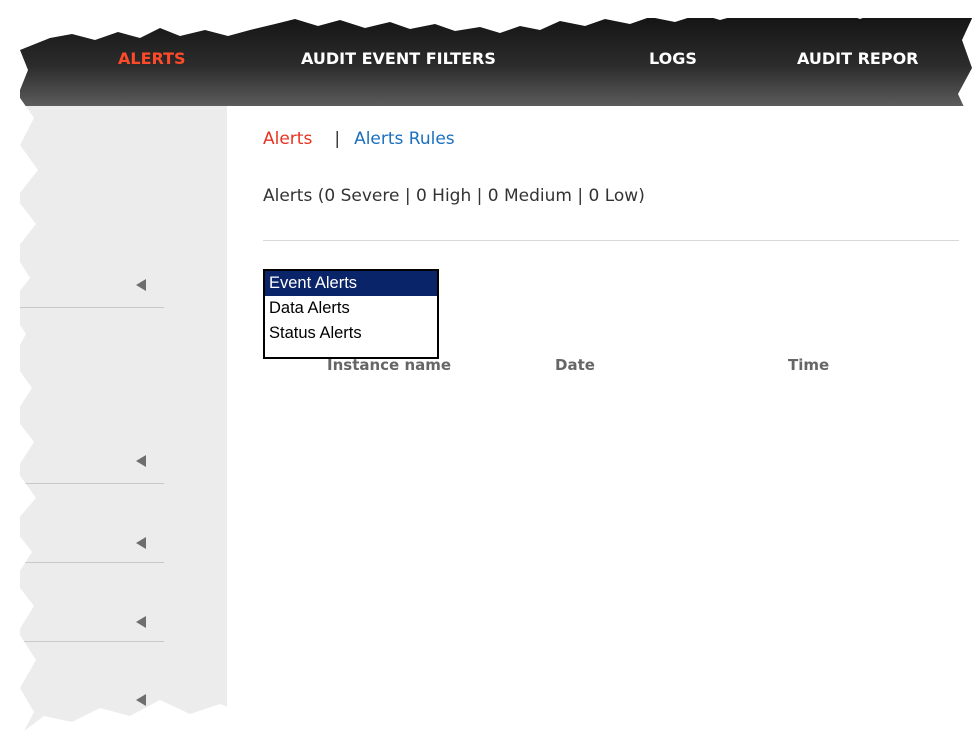 The width and height of the screenshot is (974, 731). Describe the element at coordinates (287, 139) in the screenshot. I see `tab-alerts: Alerts` at that location.